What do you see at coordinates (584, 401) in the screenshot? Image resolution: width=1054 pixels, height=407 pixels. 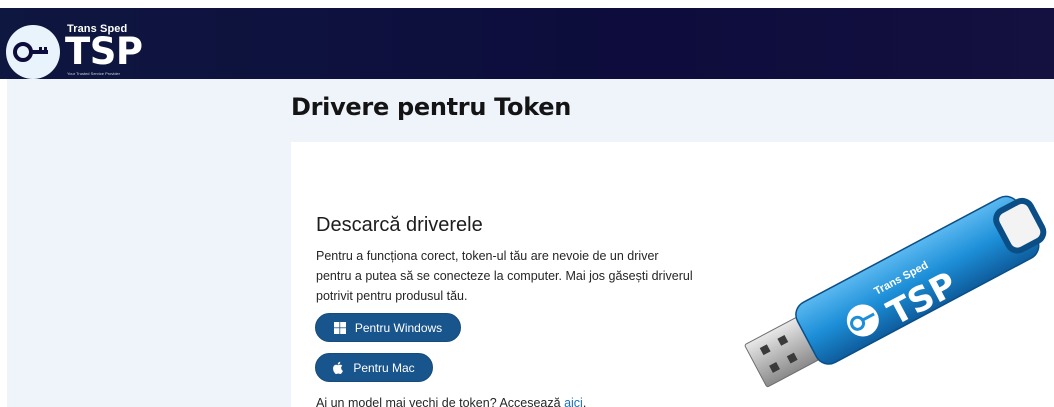 I see `old-token-suffix: .` at bounding box center [584, 401].